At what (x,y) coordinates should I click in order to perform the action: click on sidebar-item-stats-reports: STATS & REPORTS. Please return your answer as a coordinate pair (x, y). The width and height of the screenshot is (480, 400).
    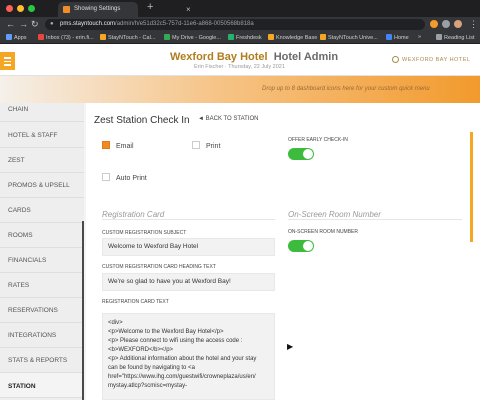
    Looking at the image, I should click on (42, 360).